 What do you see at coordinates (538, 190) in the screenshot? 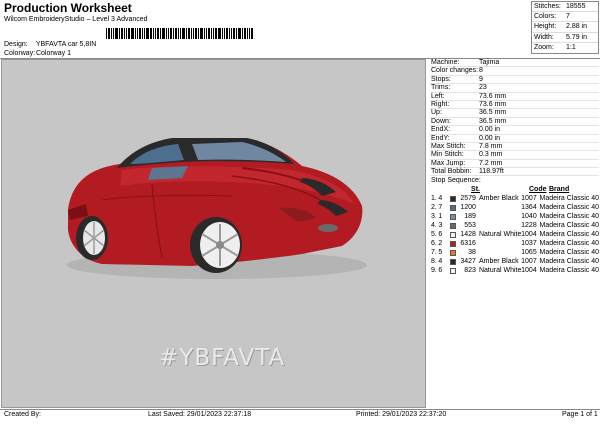
I see `code-header: Code` at bounding box center [538, 190].